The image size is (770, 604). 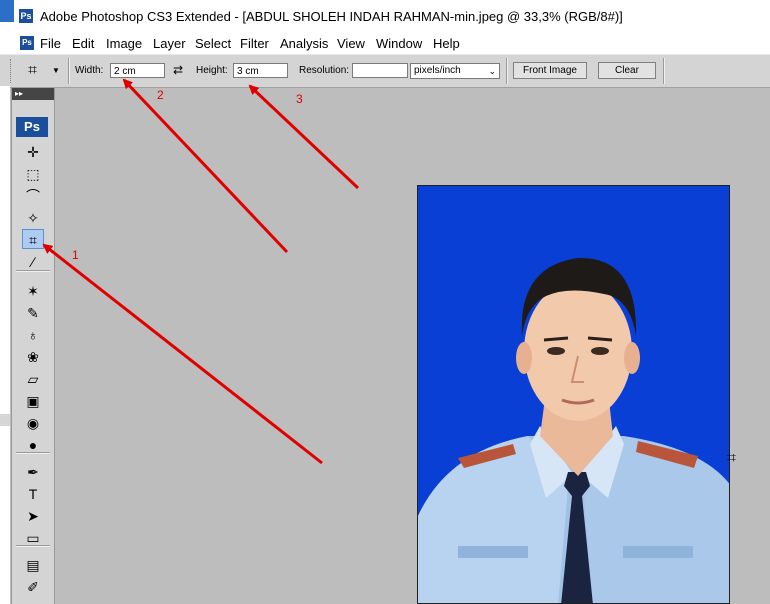 I want to click on annotation-label-3: 3, so click(x=299, y=99).